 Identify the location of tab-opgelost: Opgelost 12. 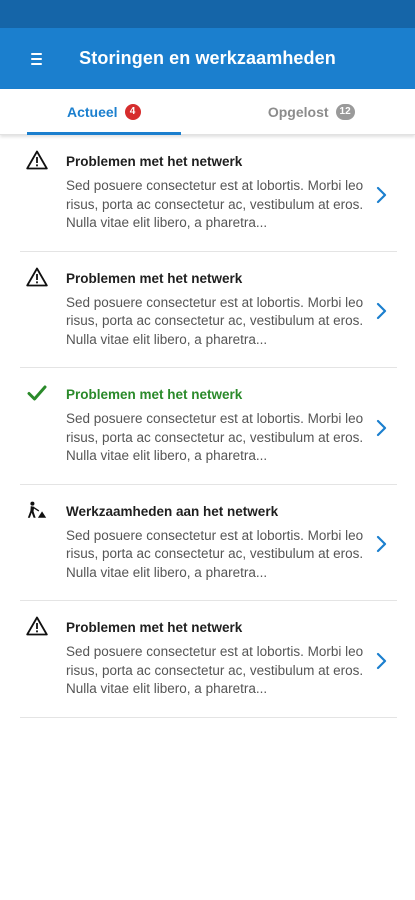
(311, 111).